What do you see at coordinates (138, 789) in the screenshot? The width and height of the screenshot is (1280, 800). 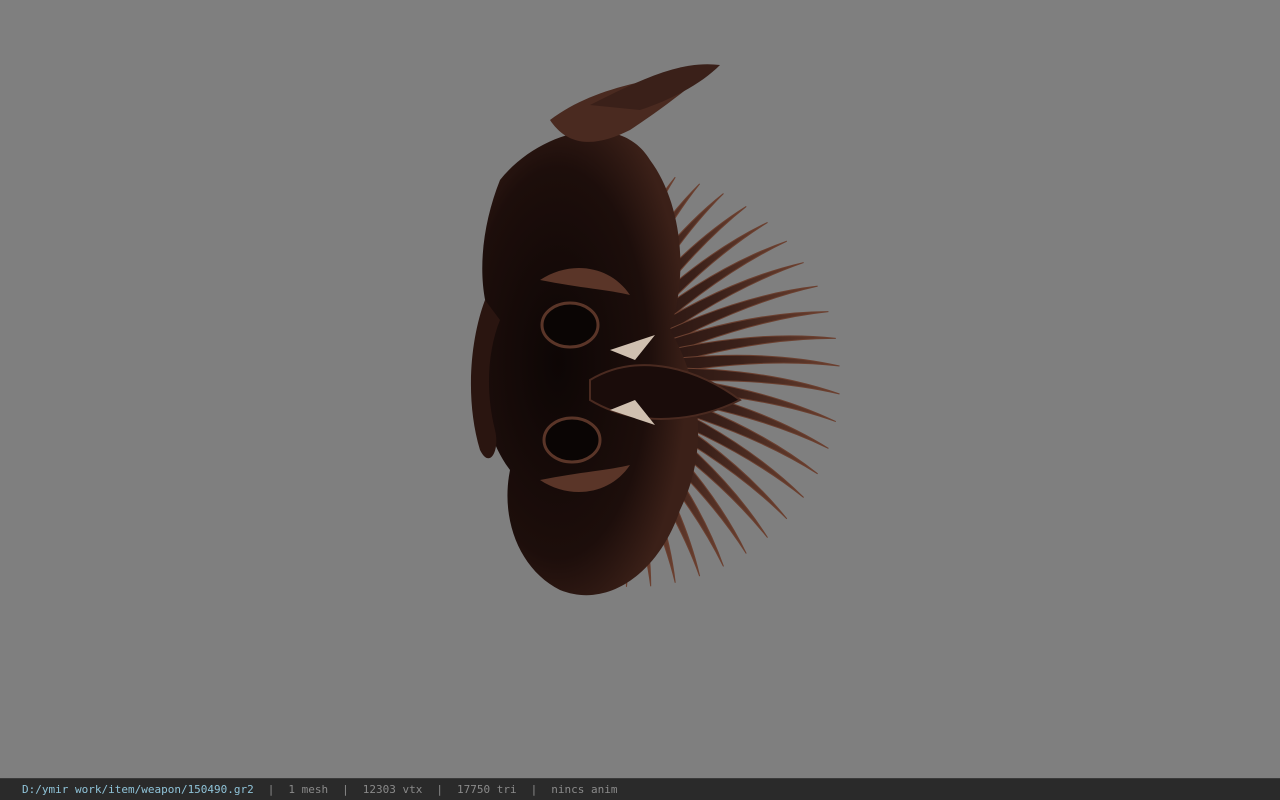 I see `file-path: D:/ymir work/item/weapon/150490.gr2` at bounding box center [138, 789].